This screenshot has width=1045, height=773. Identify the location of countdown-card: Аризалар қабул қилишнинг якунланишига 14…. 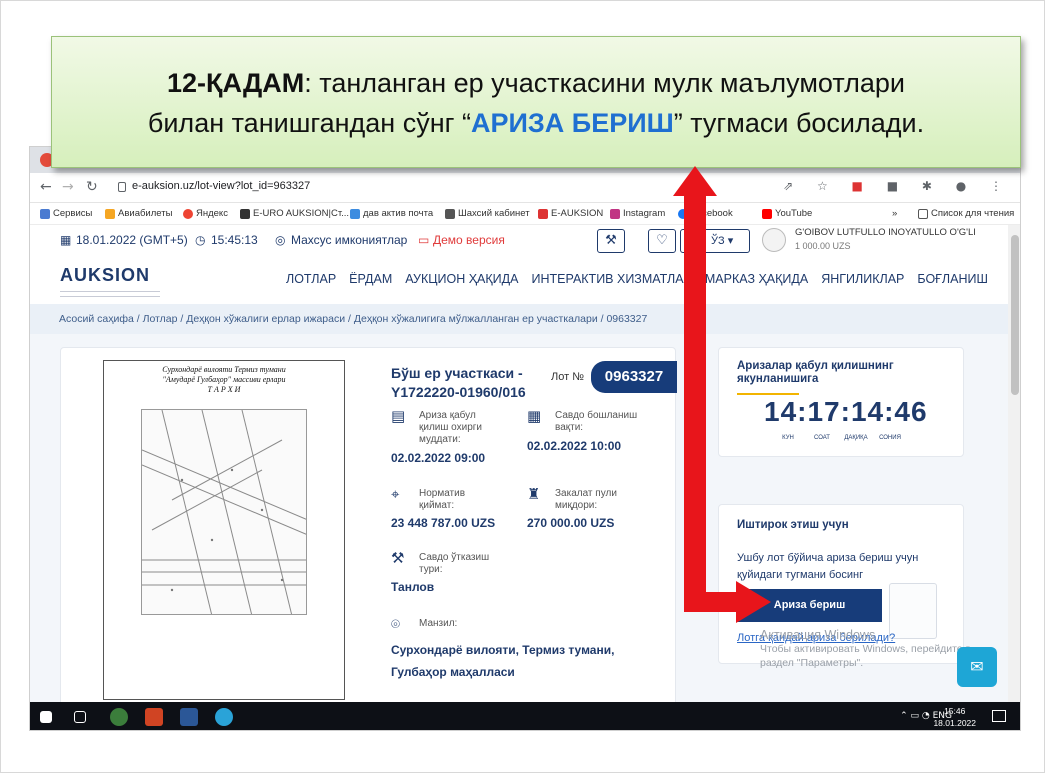
(841, 402).